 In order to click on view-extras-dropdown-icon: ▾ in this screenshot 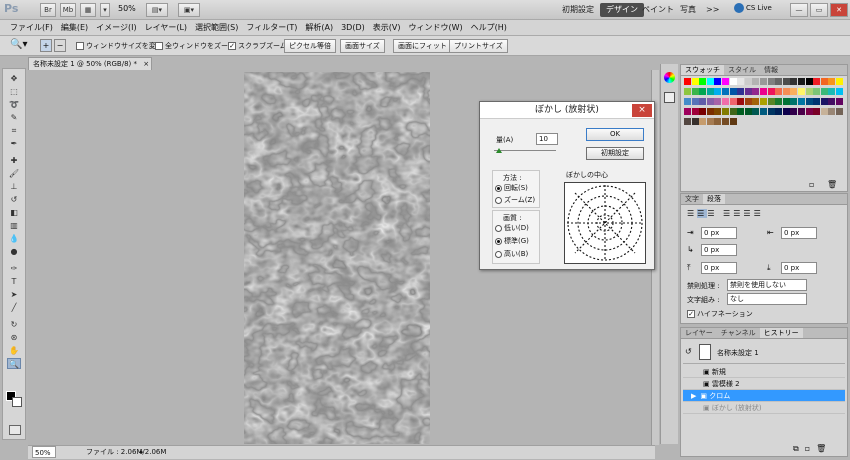, I will do `click(105, 10)`.